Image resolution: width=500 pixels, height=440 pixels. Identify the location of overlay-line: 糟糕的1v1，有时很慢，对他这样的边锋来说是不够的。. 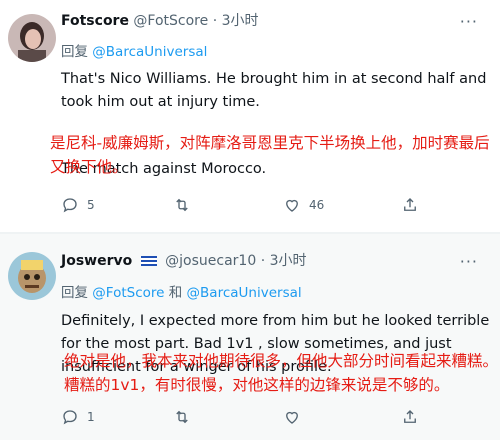
(257, 385).